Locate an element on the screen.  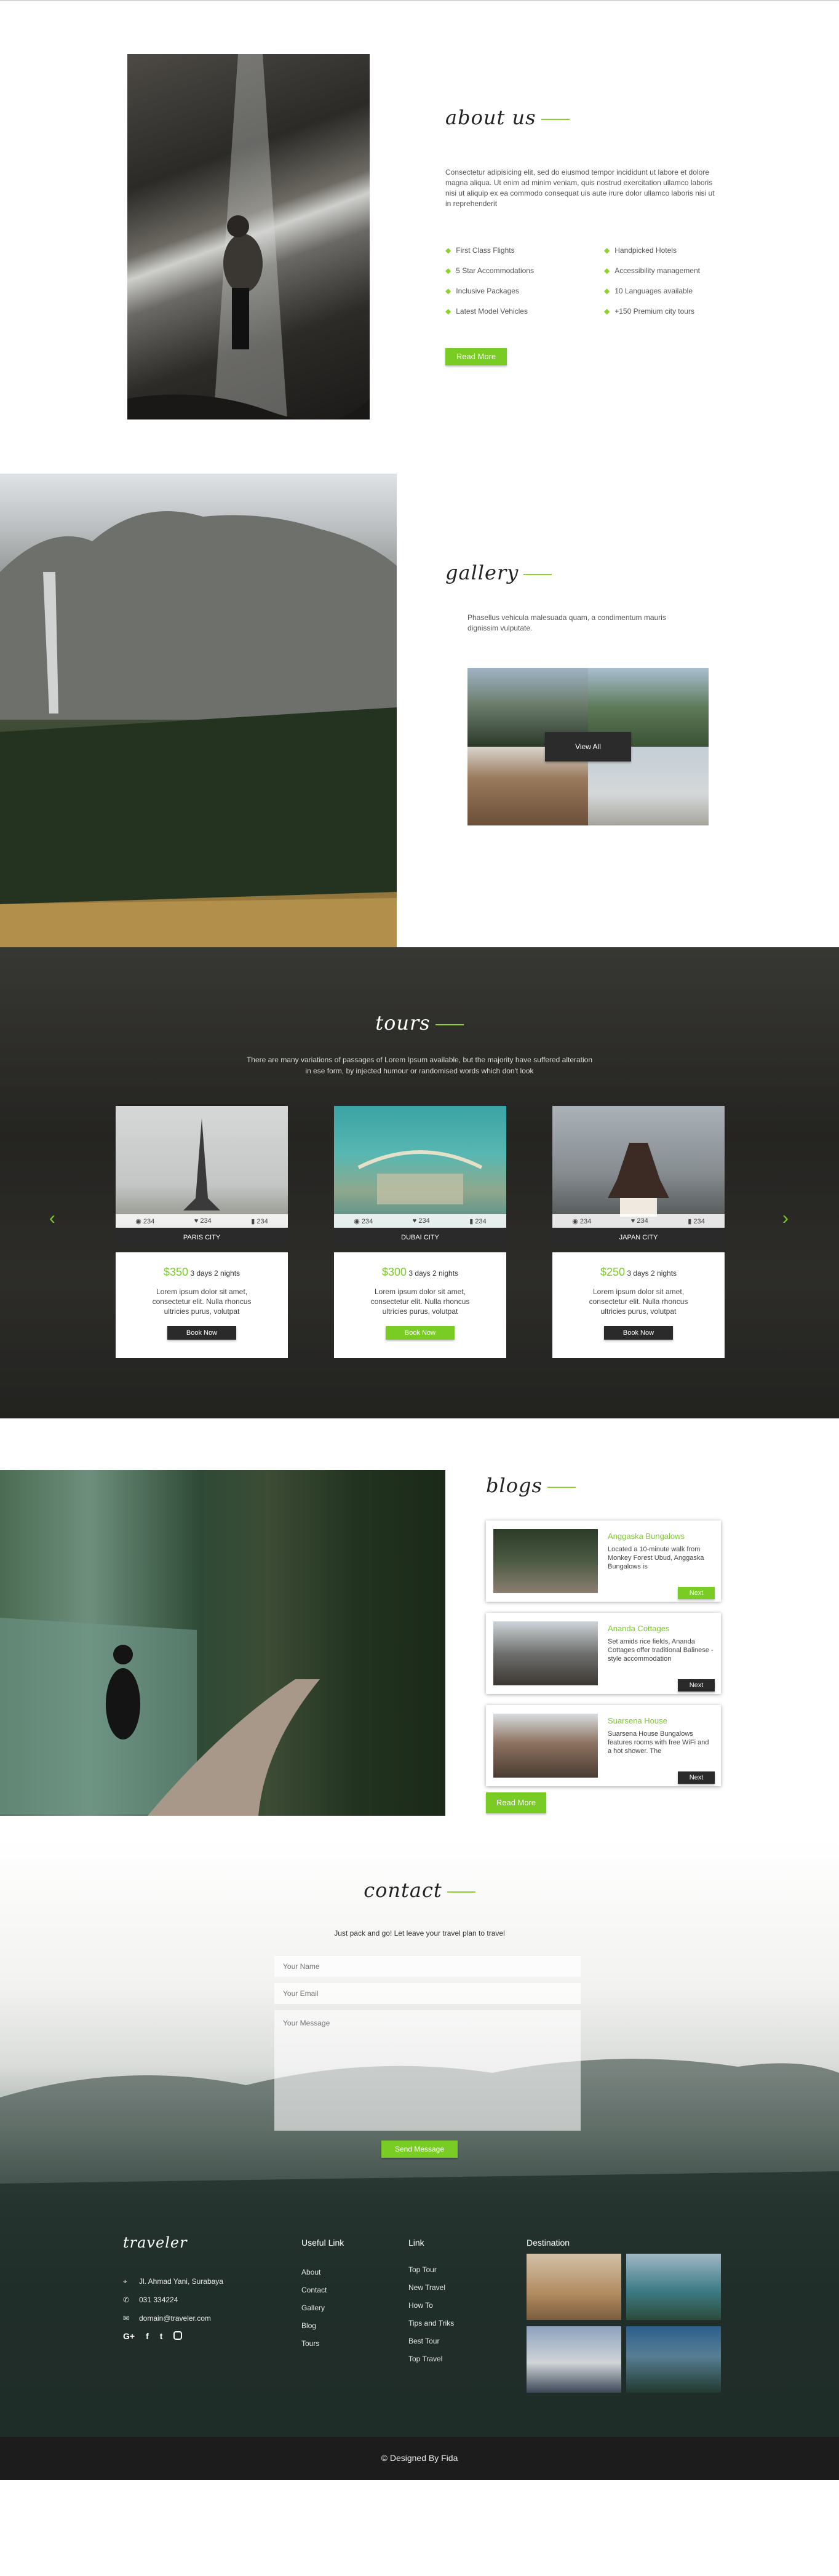
gallery-grid: View All is located at coordinates (588, 746).